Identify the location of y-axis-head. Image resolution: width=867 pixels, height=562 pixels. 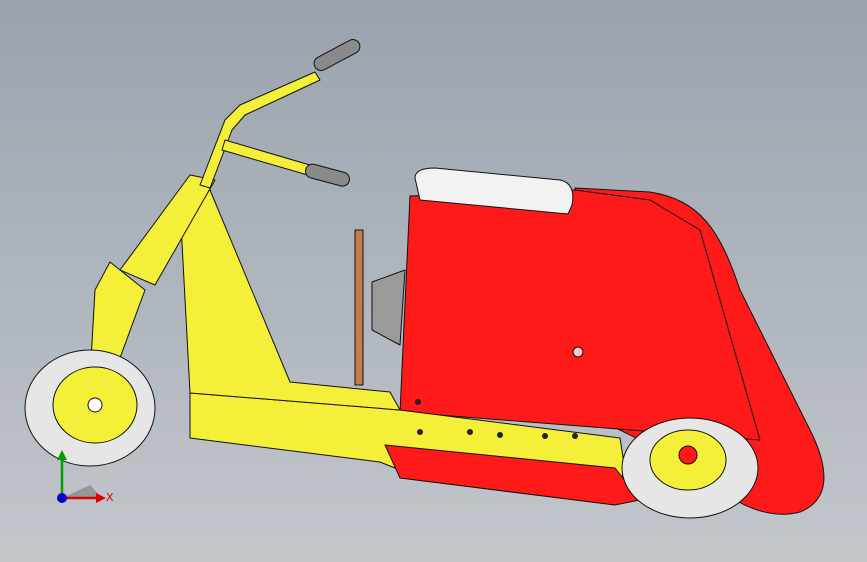
(62, 455).